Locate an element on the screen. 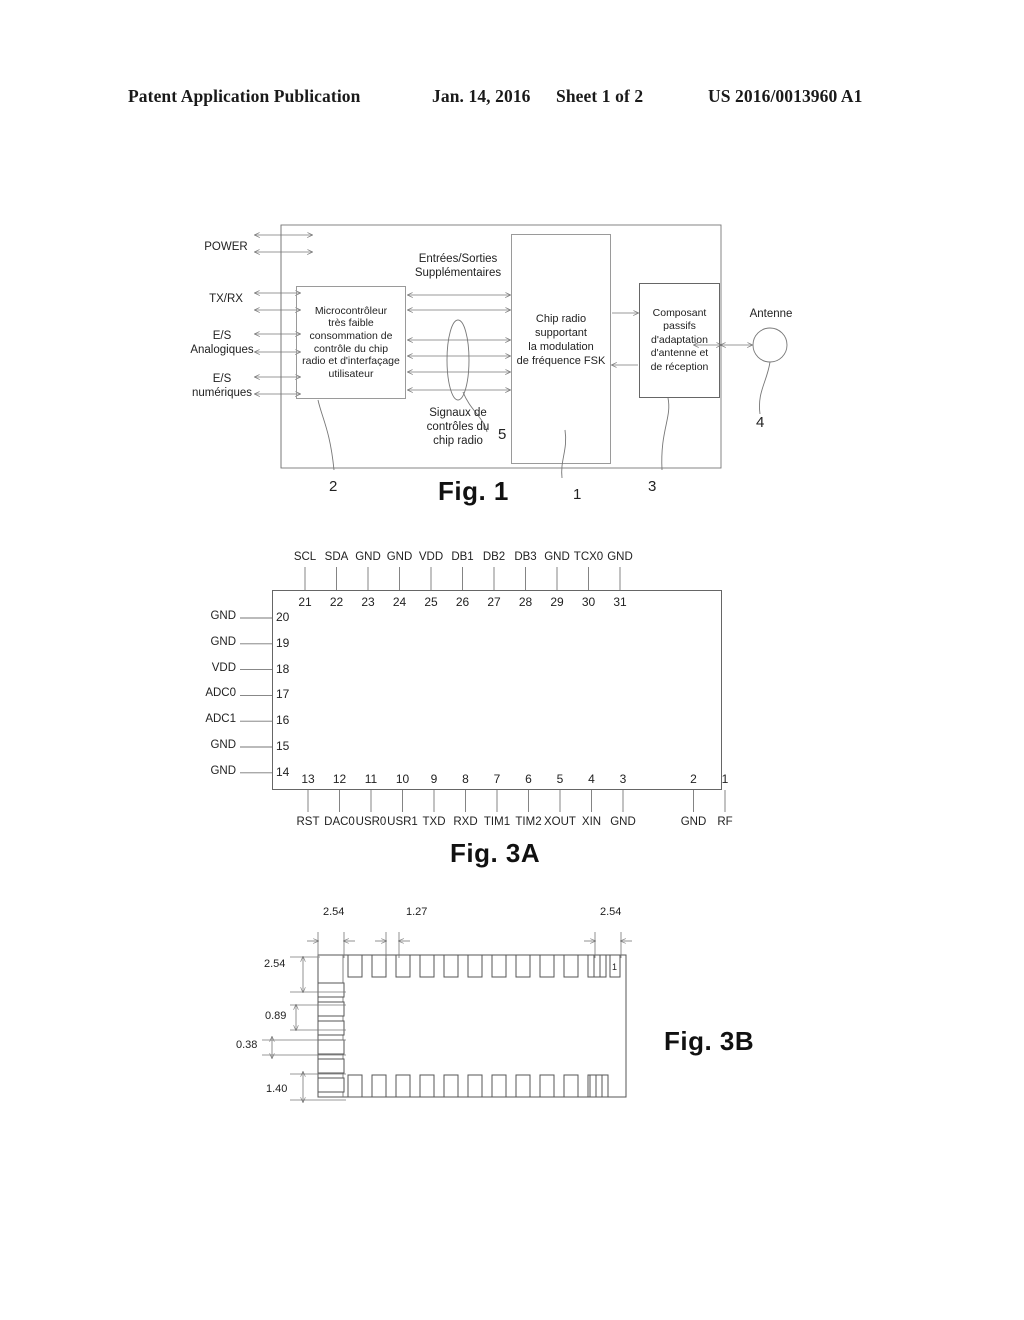  fig3b-dim-top-mid: 1.27 is located at coordinates (417, 912).